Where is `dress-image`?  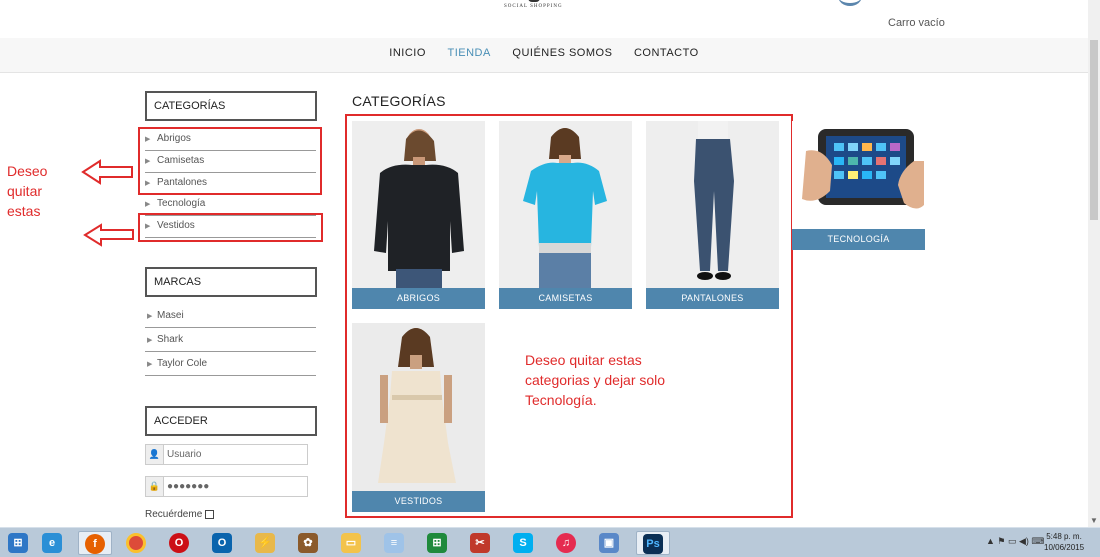 dress-image is located at coordinates (418, 407).